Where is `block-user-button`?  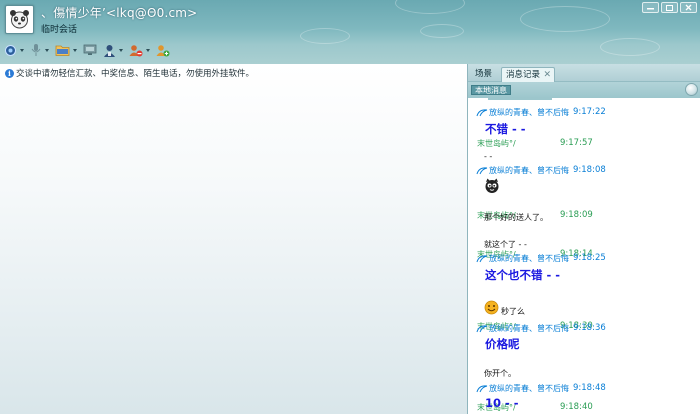
block-user-button is located at coordinates (139, 50).